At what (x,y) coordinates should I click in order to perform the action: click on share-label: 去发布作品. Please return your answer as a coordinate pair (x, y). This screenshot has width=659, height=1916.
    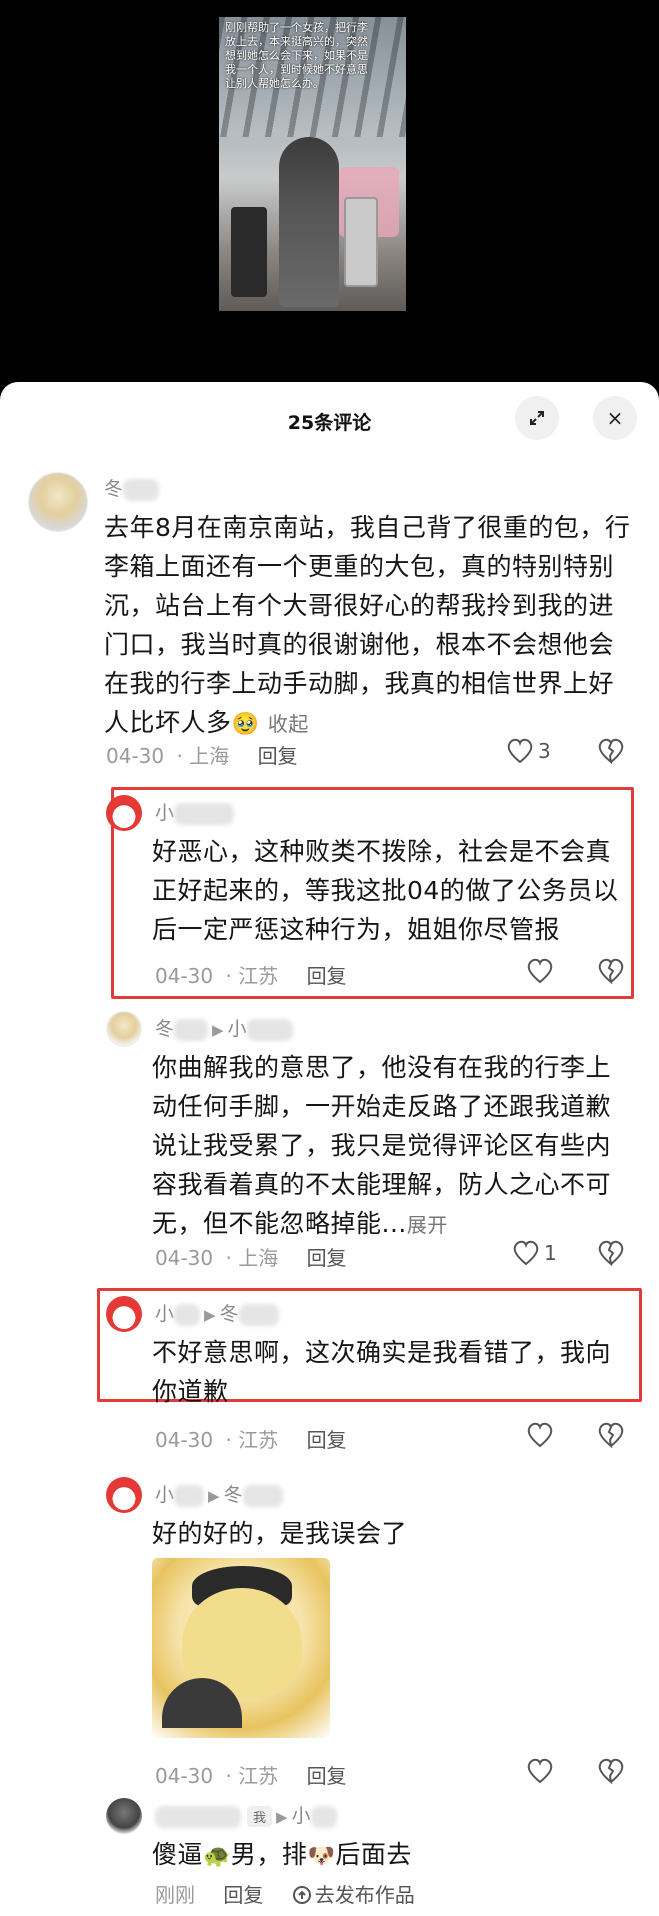
    Looking at the image, I should click on (364, 1895).